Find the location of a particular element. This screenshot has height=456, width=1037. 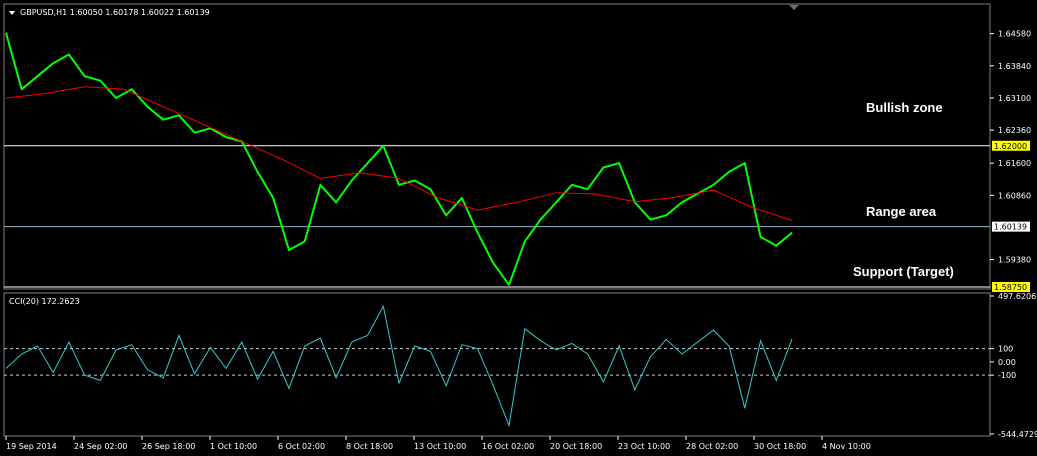

x-tick-label: 6 Oct 02:00 is located at coordinates (301, 446).